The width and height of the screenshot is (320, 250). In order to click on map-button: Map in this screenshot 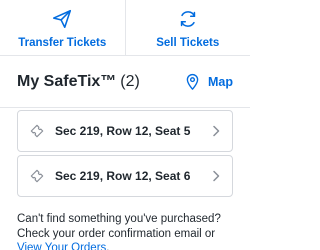, I will do `click(209, 81)`.